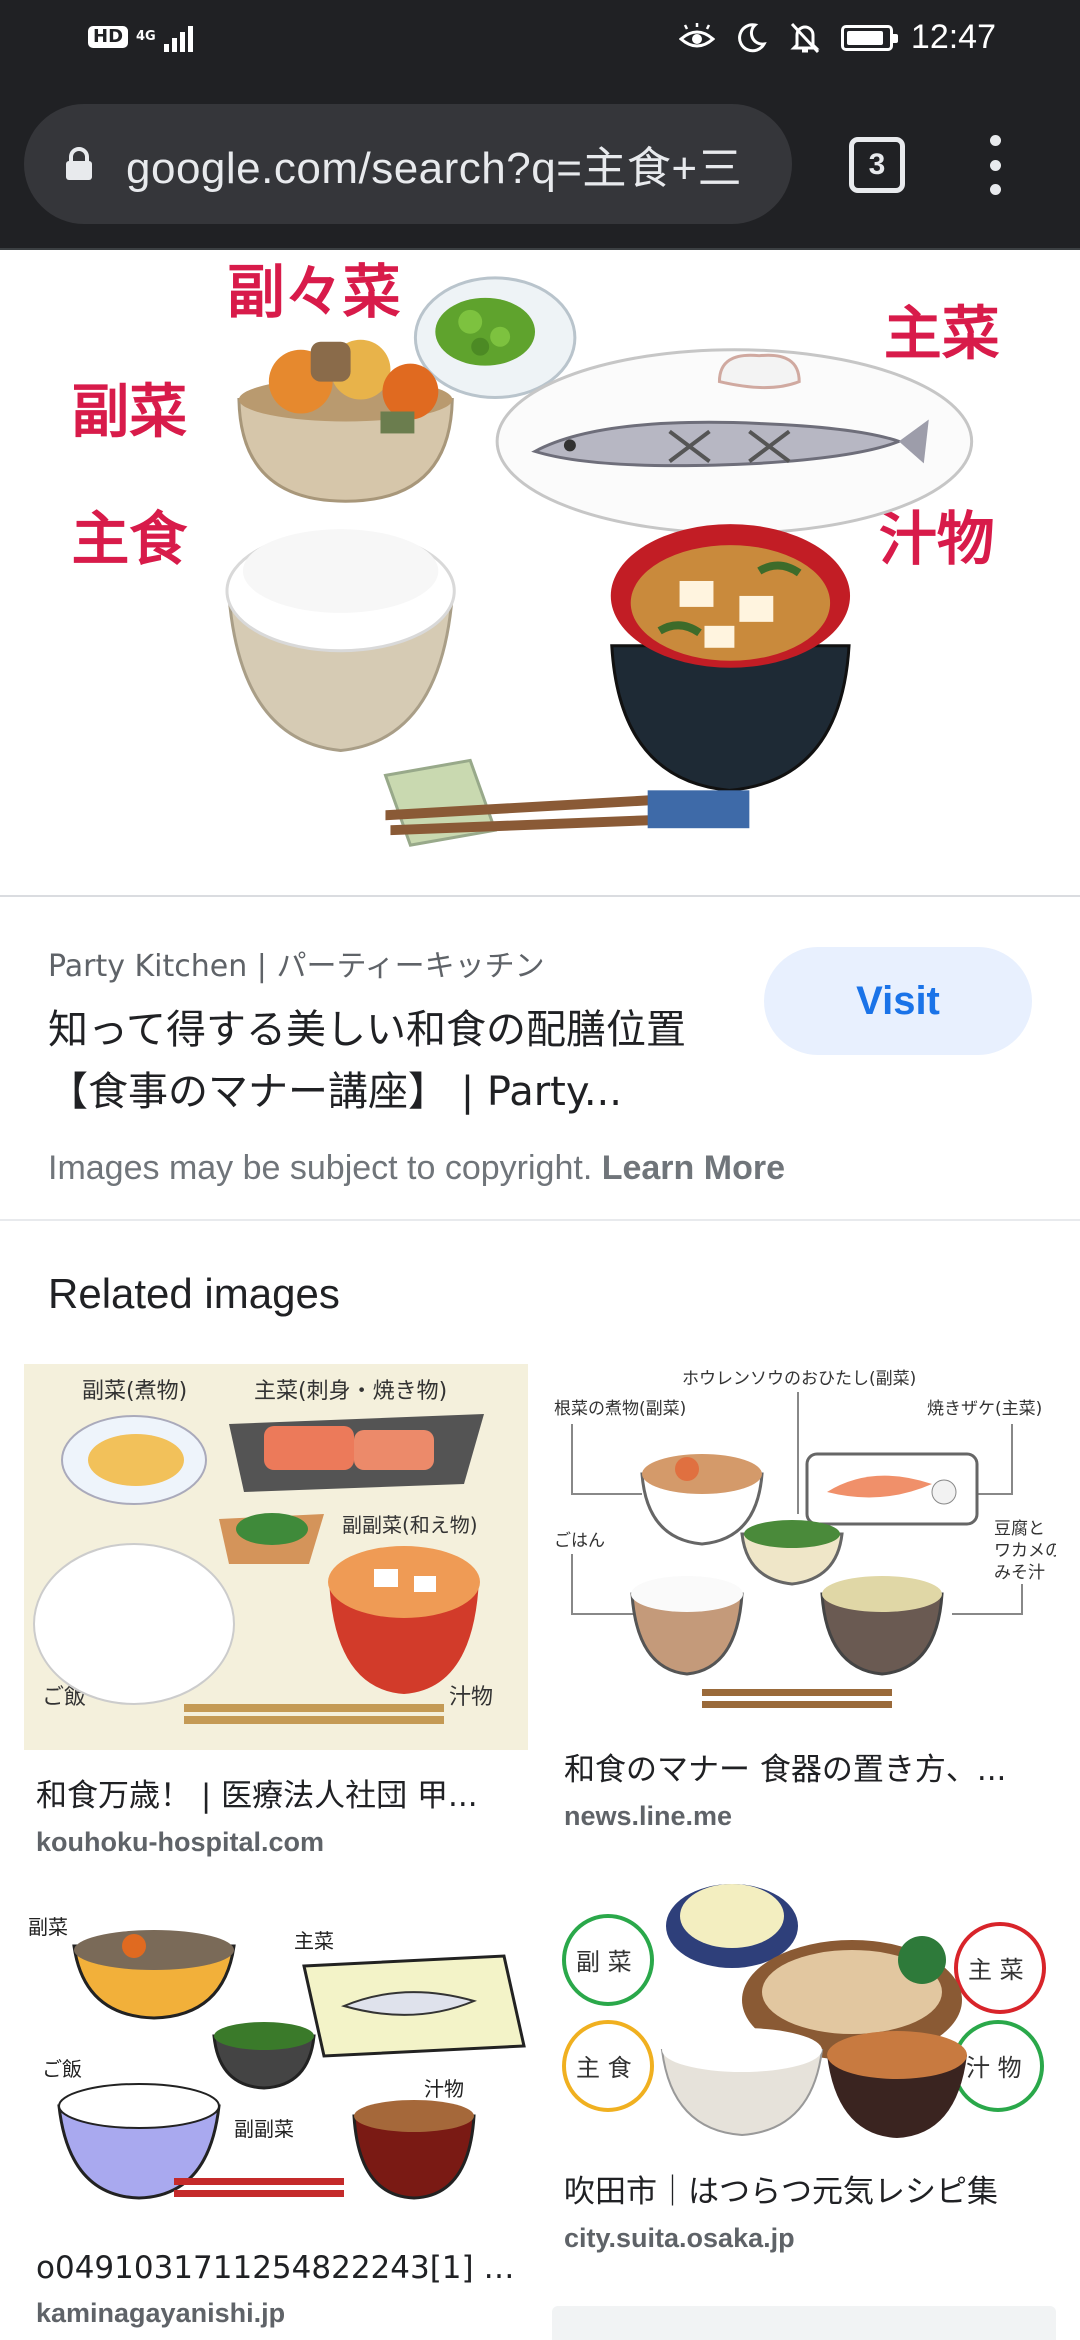 Image resolution: width=1080 pixels, height=2340 pixels. What do you see at coordinates (937, 539) in the screenshot?
I see `label-shirumono: 汁物` at bounding box center [937, 539].